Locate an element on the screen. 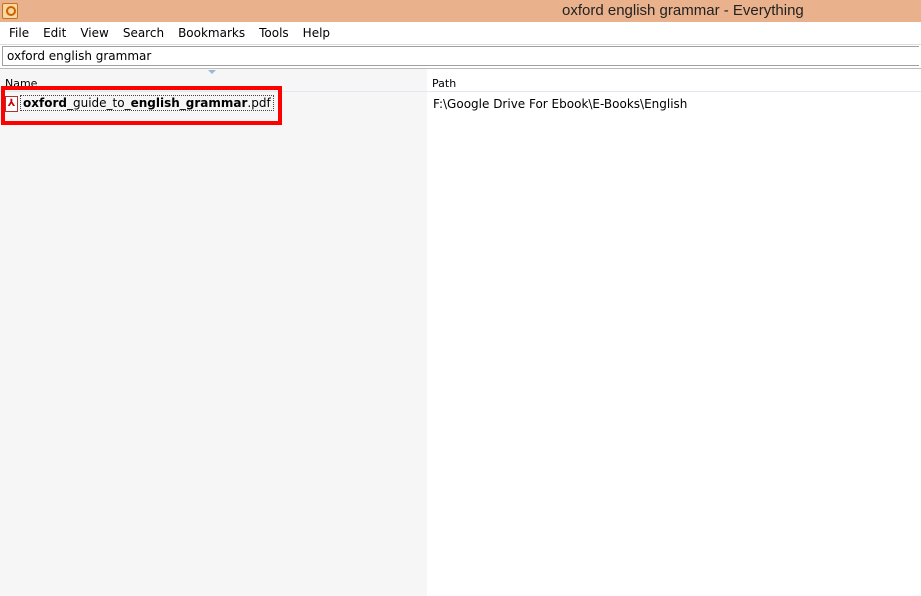 The image size is (921, 596). menu-edit: Edit is located at coordinates (54, 33).